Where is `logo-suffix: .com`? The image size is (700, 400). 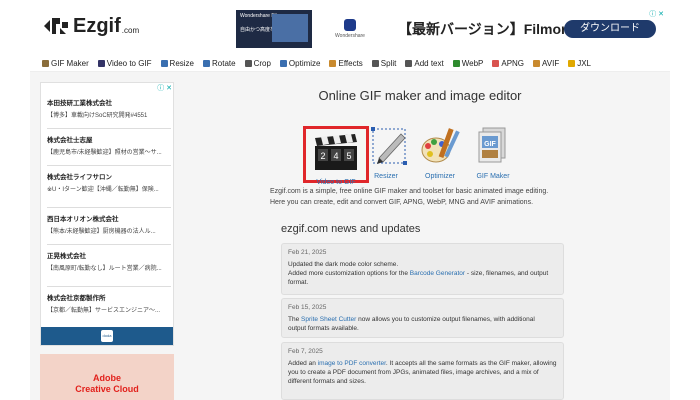
logo-suffix: .com is located at coordinates (130, 30).